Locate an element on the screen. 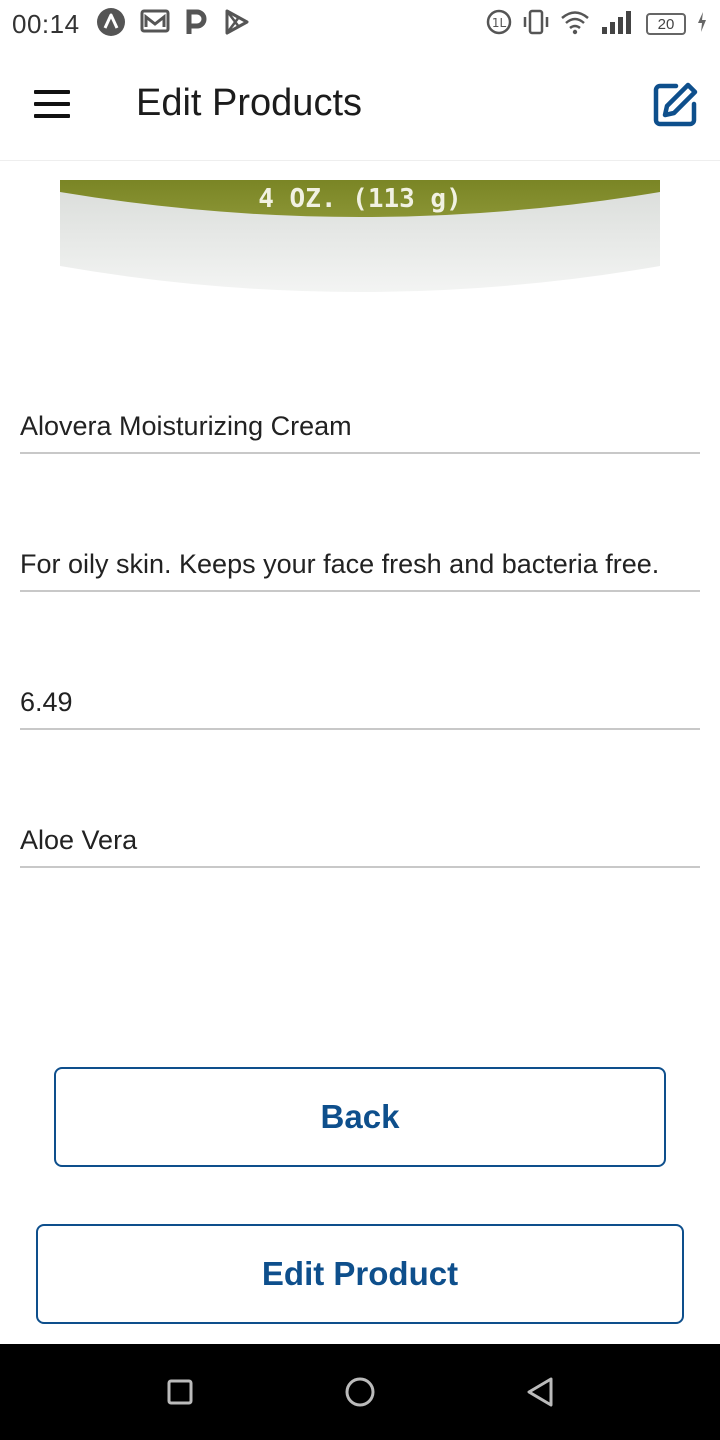 Image resolution: width=720 pixels, height=1440 pixels. product-category-field: Aloe Vera is located at coordinates (360, 839).